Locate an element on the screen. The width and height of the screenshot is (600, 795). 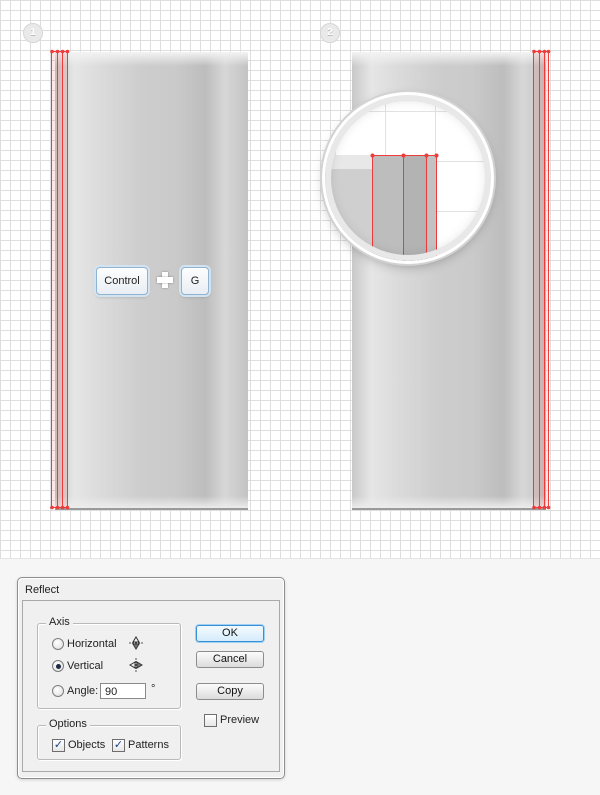
objects-option: ✓ Objects is located at coordinates (78, 745).